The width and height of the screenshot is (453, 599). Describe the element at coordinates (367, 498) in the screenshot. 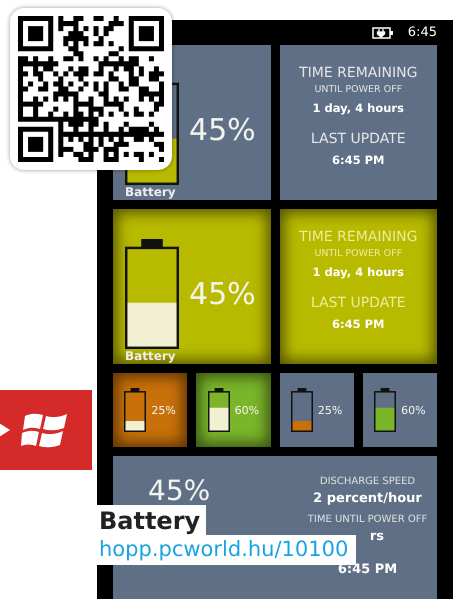

I see `info-value: 2 percent/hour` at that location.